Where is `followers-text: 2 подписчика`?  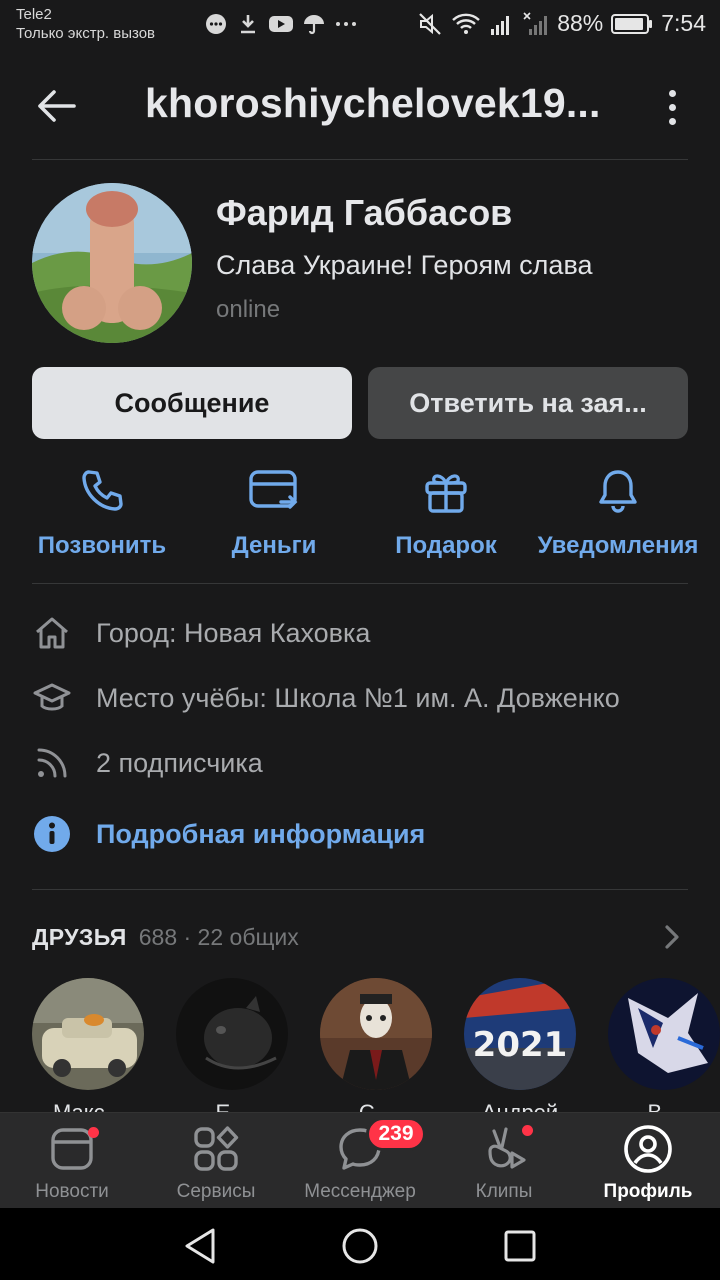 followers-text: 2 подписчика is located at coordinates (179, 762).